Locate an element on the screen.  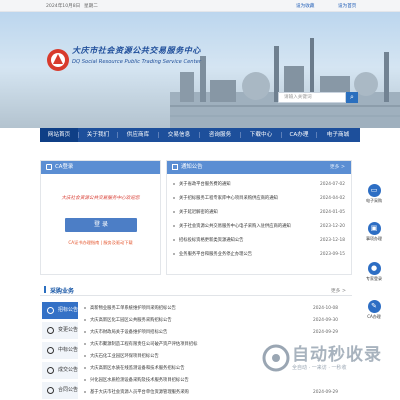
notice-item-title: 招标投标资格更新类资源通知公告 is located at coordinates (211, 240).